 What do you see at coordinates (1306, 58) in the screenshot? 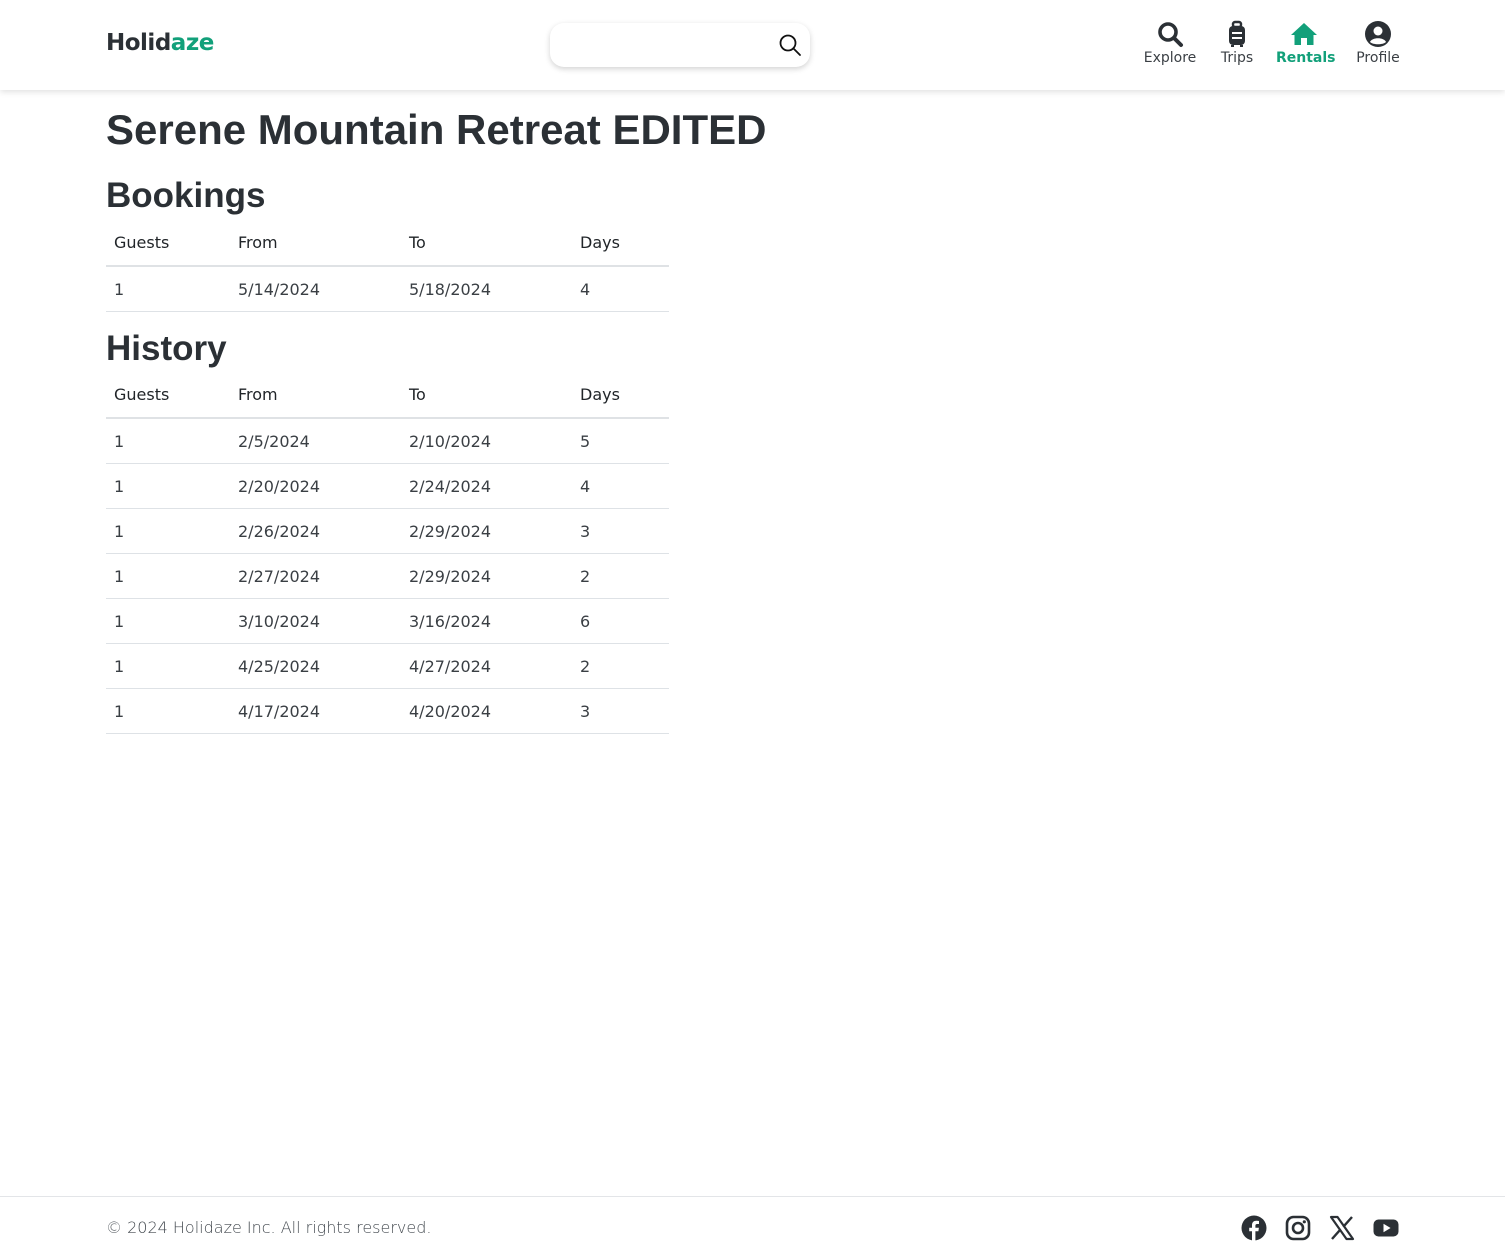
I see `nav-rentals-label: Rentals` at bounding box center [1306, 58].